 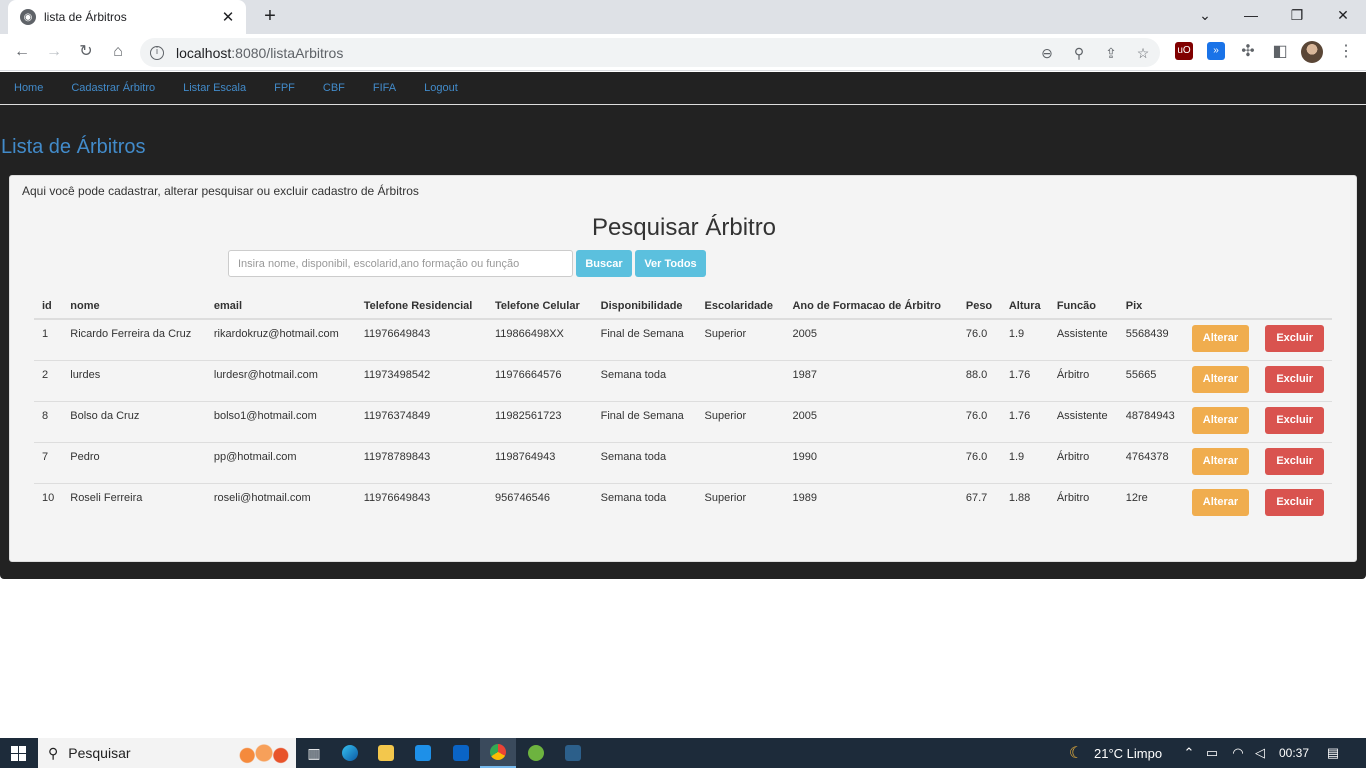 What do you see at coordinates (99, 753) in the screenshot?
I see `taskbar-search-label: Pesquisar` at bounding box center [99, 753].